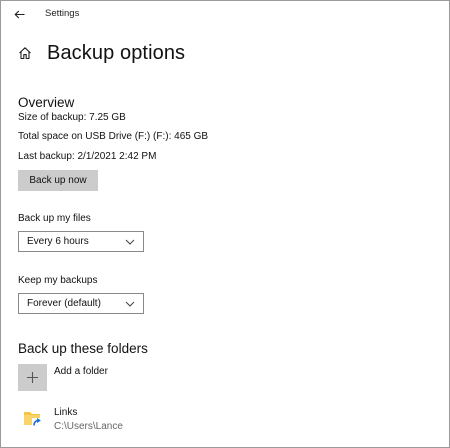  I want to click on page-header: Backup options, so click(101, 53).